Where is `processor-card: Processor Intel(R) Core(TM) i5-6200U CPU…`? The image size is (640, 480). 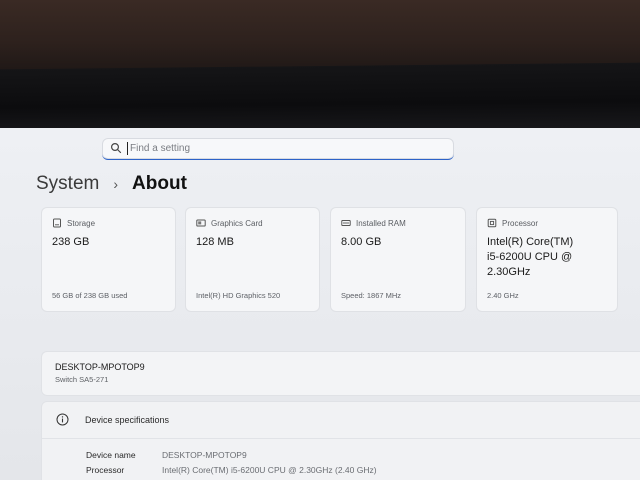
processor-card: Processor Intel(R) Core(TM) i5-6200U CPU… is located at coordinates (547, 259).